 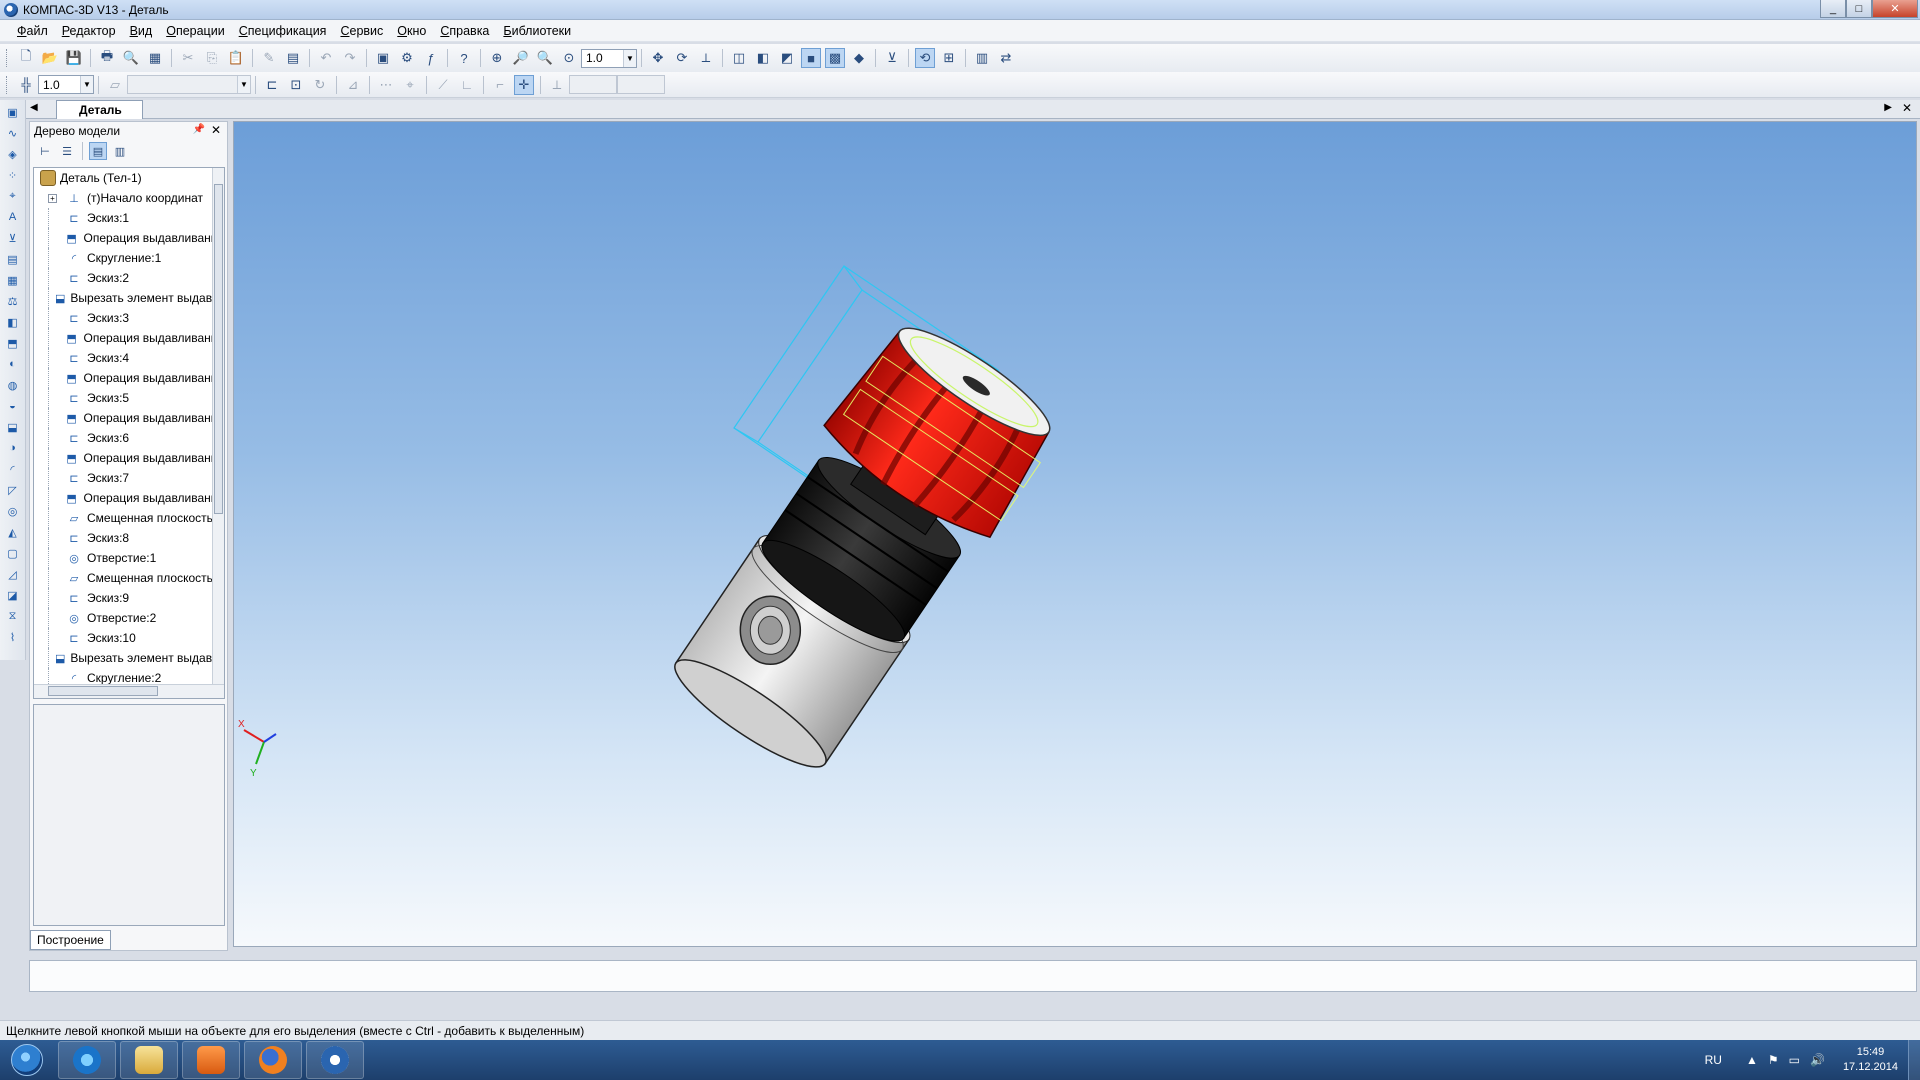 I want to click on tree-item: ⊏ Эскиз:2, so click(x=129, y=278).